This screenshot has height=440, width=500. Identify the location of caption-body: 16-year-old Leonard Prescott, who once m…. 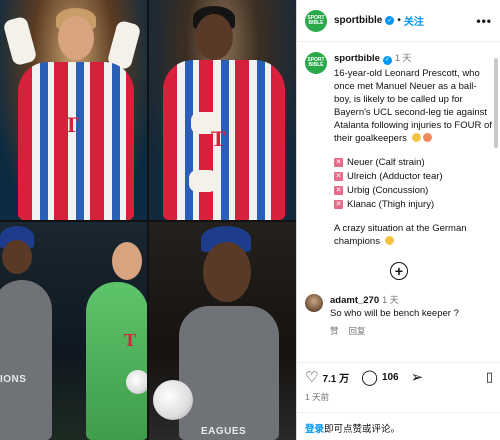
(413, 106).